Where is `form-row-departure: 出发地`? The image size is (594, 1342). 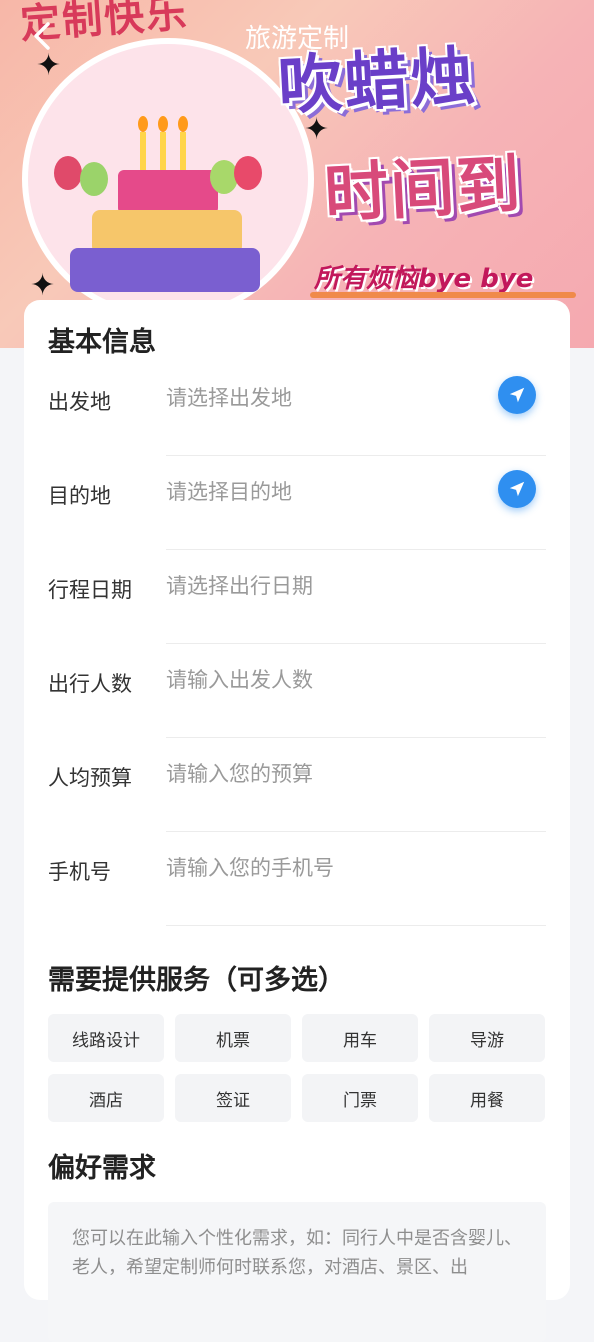
form-row-departure: 出发地 is located at coordinates (297, 409).